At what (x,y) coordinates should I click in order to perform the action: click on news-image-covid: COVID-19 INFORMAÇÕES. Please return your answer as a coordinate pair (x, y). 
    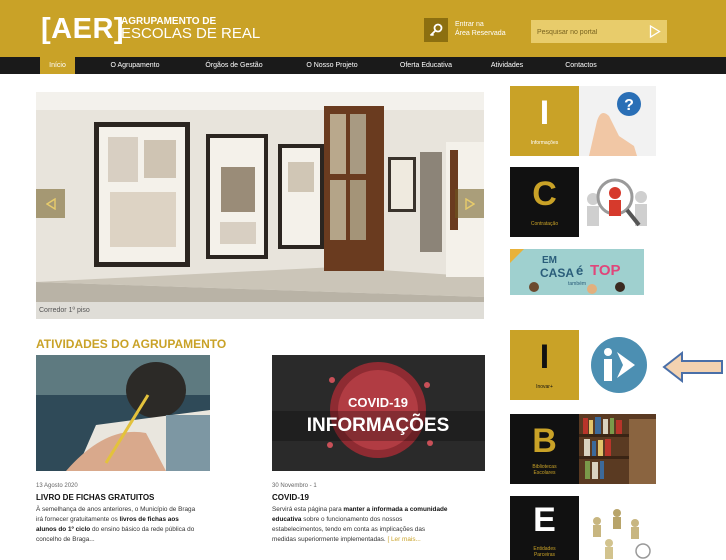
    Looking at the image, I should click on (378, 413).